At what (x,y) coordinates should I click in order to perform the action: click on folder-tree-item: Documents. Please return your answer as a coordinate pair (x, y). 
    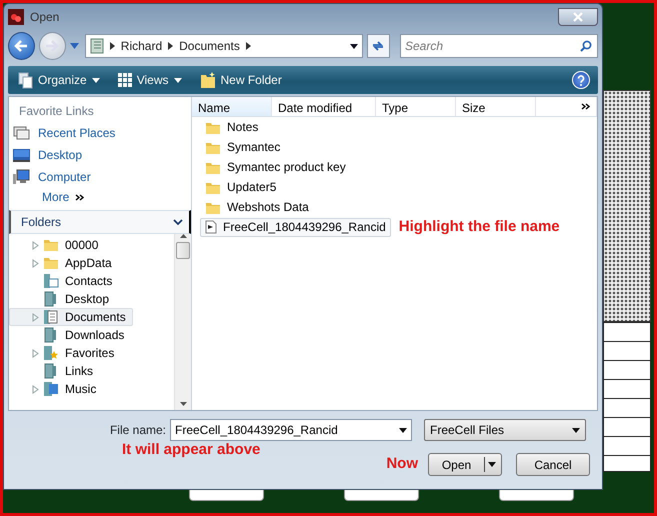
    Looking at the image, I should click on (71, 317).